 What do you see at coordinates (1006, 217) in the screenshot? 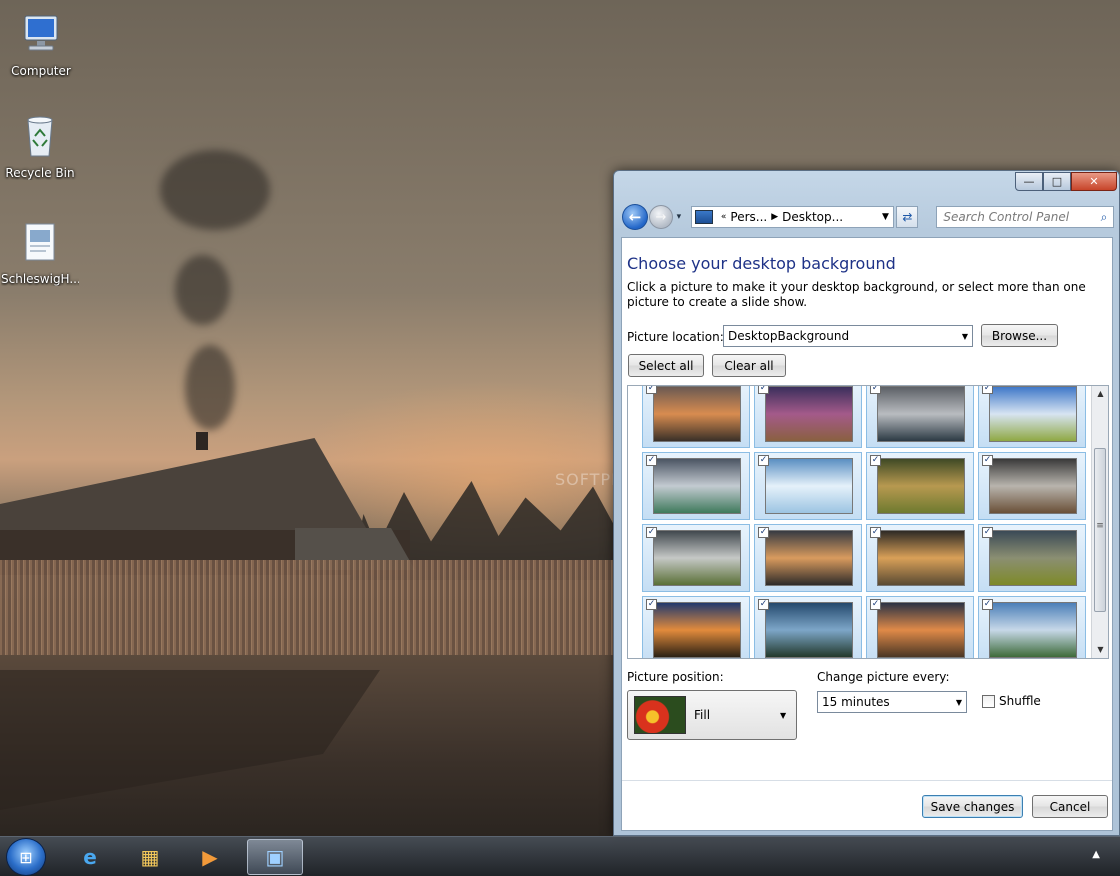
I see `search-placeholder: Search Control Panel` at bounding box center [1006, 217].